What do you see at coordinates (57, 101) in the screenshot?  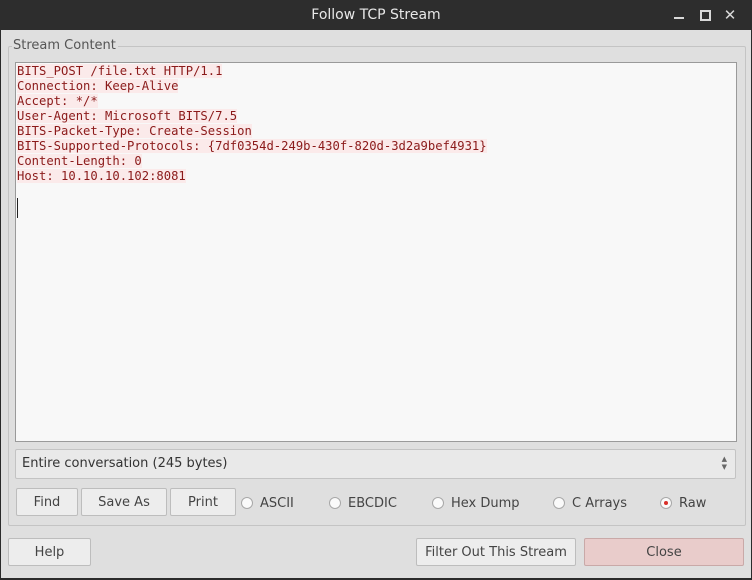 I see `stream-line: Accept: */*` at bounding box center [57, 101].